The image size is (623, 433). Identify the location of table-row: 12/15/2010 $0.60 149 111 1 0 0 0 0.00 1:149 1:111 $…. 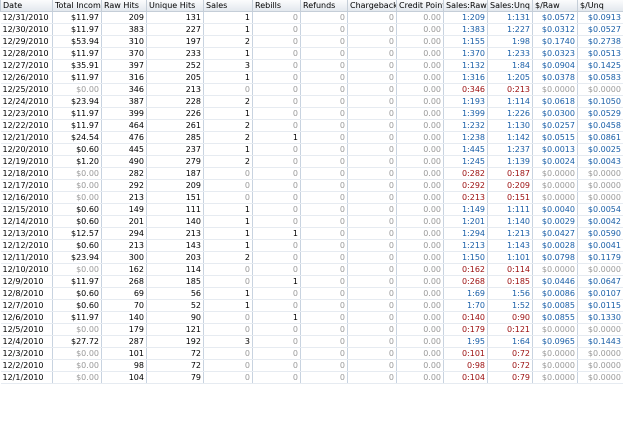
(311, 209).